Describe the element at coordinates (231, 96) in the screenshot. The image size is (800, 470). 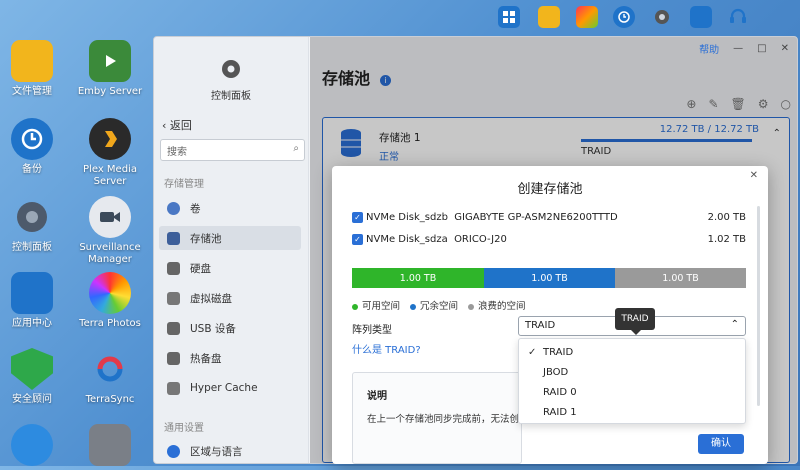
I see `control-panel-title: 控制面板` at that location.